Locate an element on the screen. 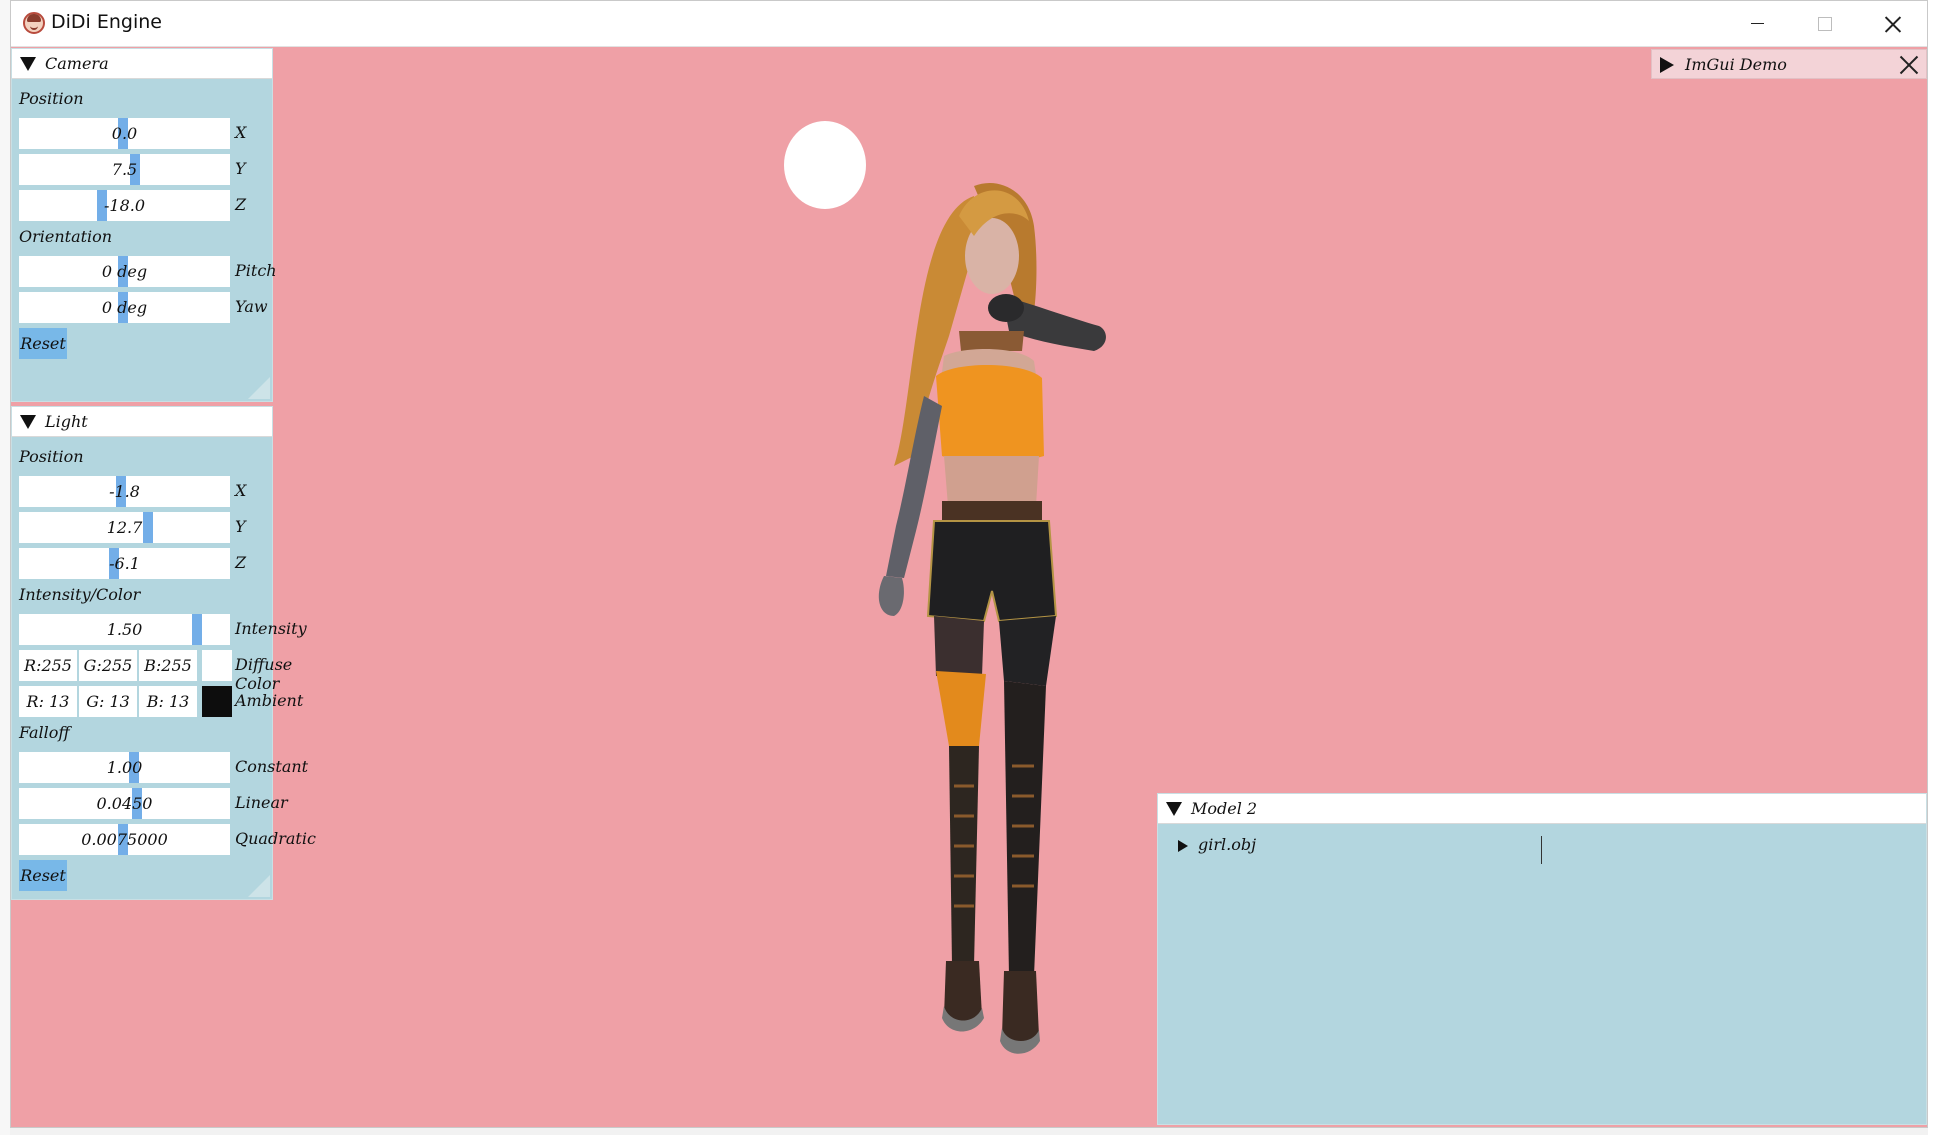 This screenshot has height=1135, width=1940. light-x-label: X is located at coordinates (241, 490).